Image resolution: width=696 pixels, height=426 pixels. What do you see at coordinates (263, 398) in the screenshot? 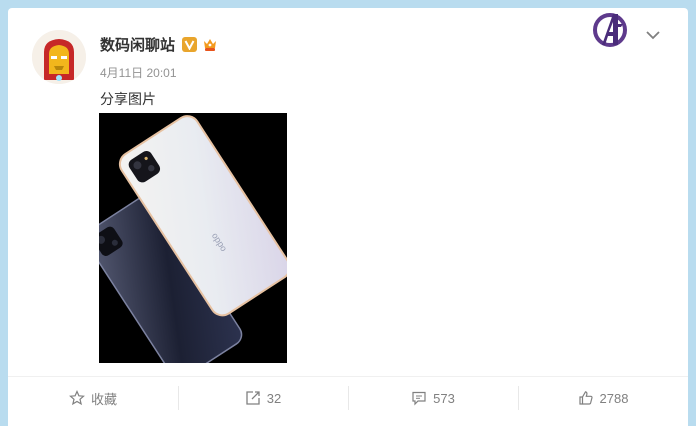
I see `repost-button: 32` at bounding box center [263, 398].